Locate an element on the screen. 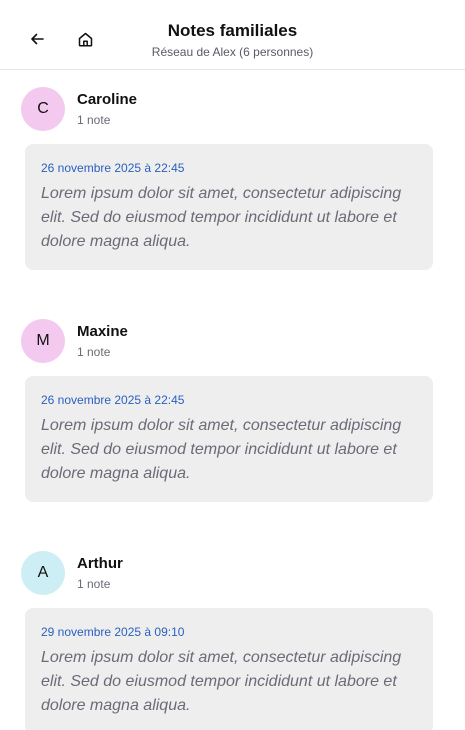 This screenshot has height=730, width=465. note-date: 29 novembre 2025 à 09:10 is located at coordinates (113, 632).